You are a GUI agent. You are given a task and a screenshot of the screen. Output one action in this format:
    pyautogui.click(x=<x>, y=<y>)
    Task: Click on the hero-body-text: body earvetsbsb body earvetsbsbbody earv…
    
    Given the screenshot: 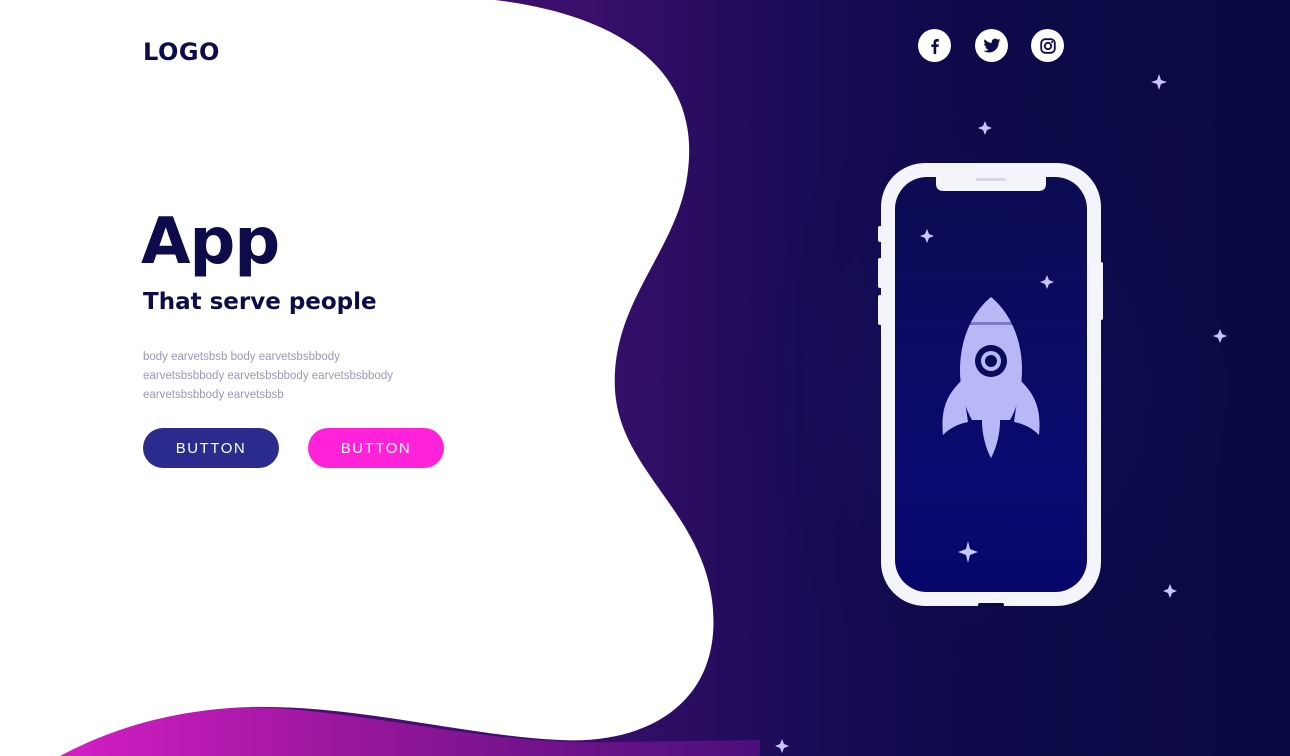 What is the action you would take?
    pyautogui.click(x=288, y=376)
    